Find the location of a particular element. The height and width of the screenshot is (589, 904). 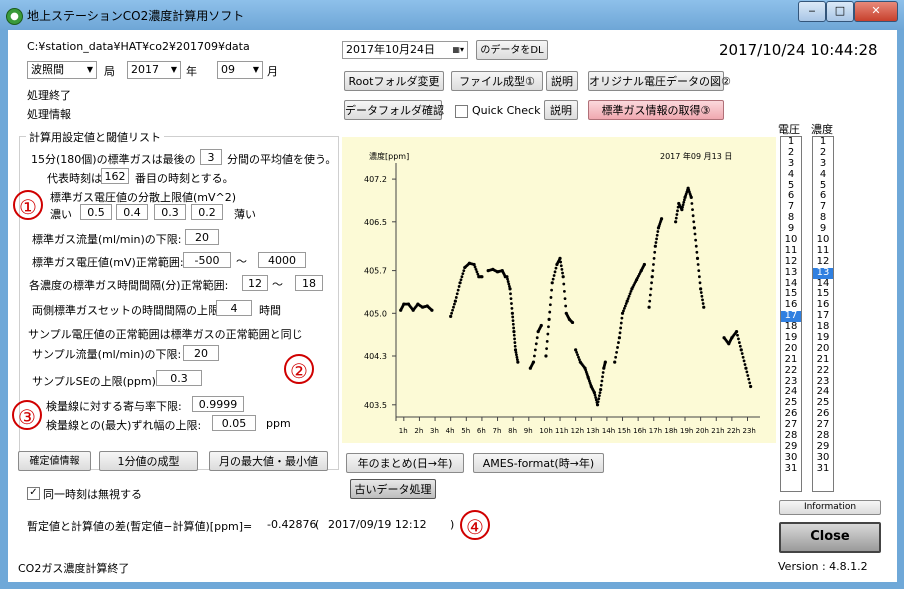

ames-format-button: AMES-format(時→年) is located at coordinates (538, 463).